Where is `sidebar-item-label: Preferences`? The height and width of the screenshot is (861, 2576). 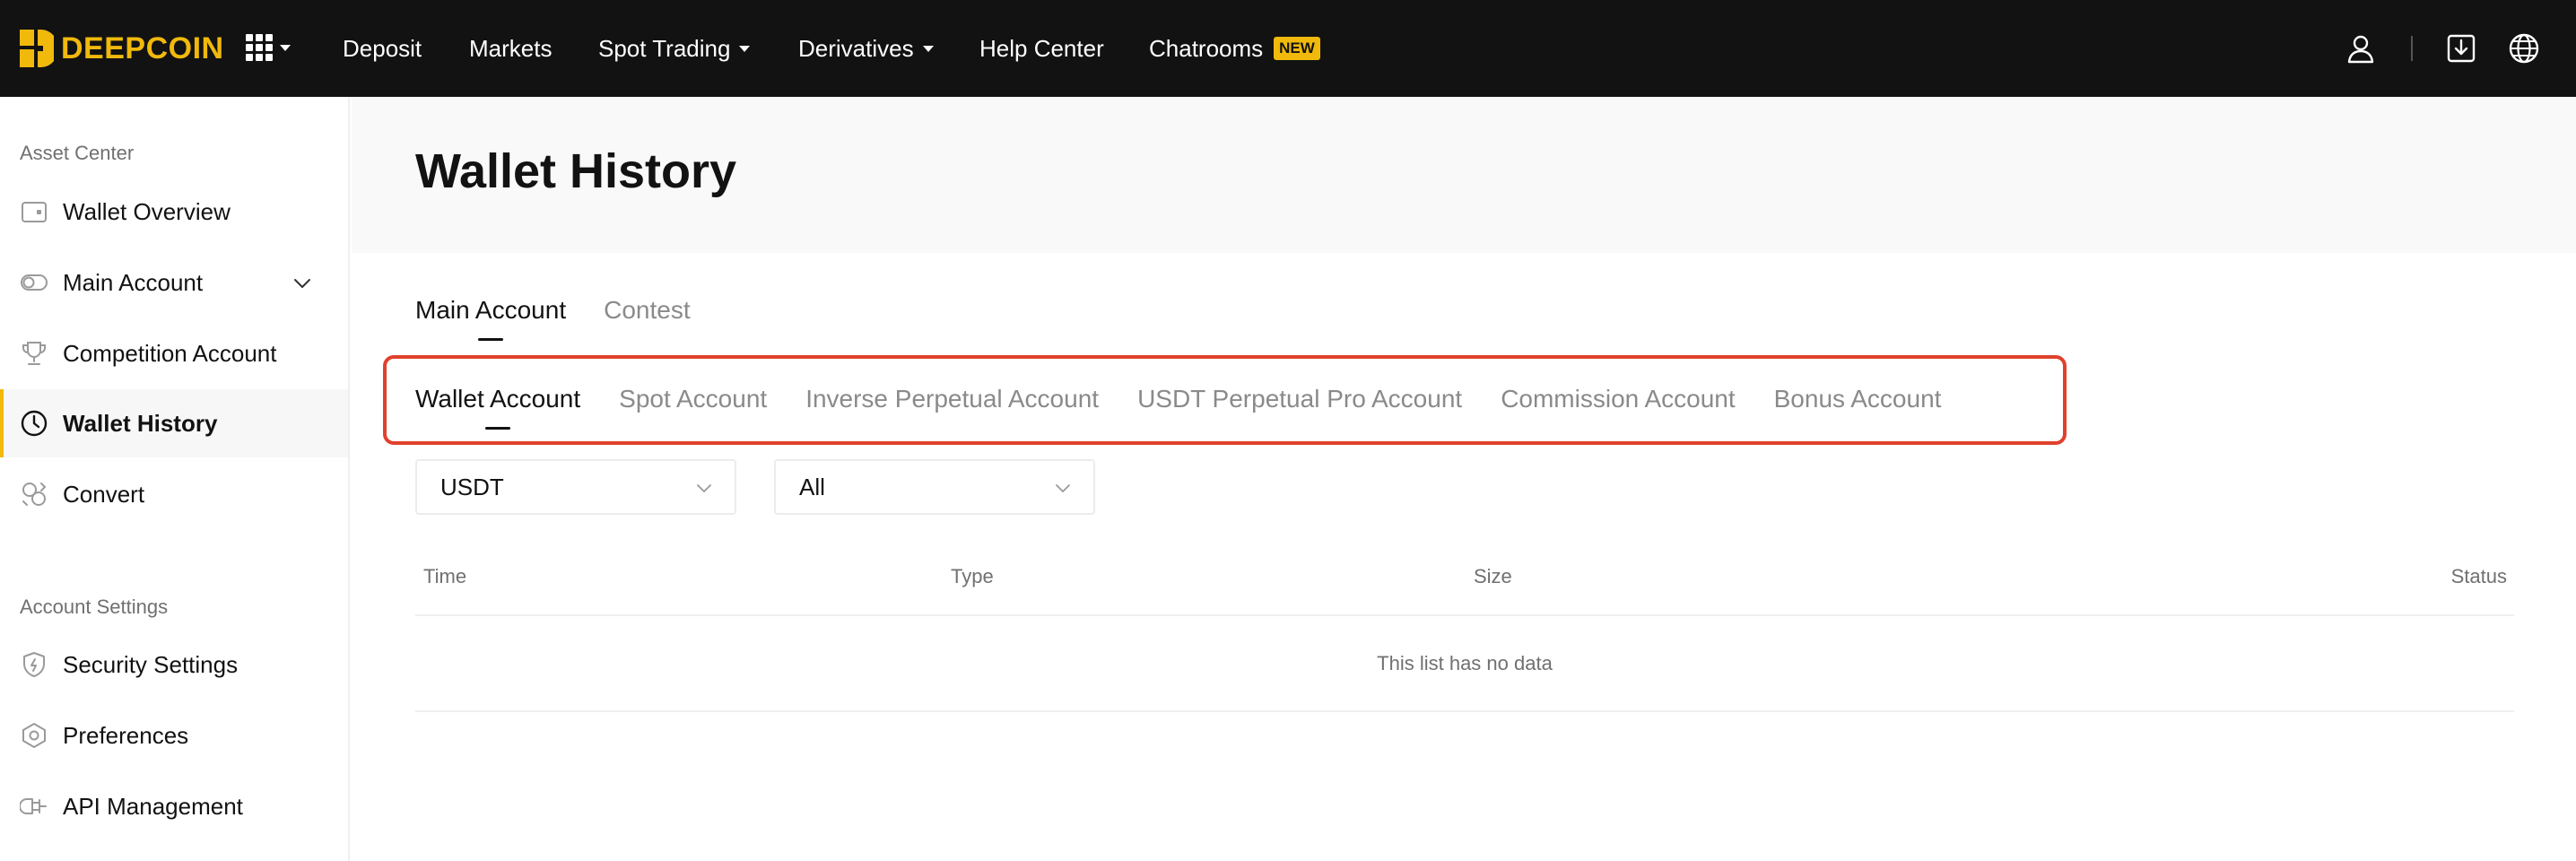 sidebar-item-label: Preferences is located at coordinates (126, 735).